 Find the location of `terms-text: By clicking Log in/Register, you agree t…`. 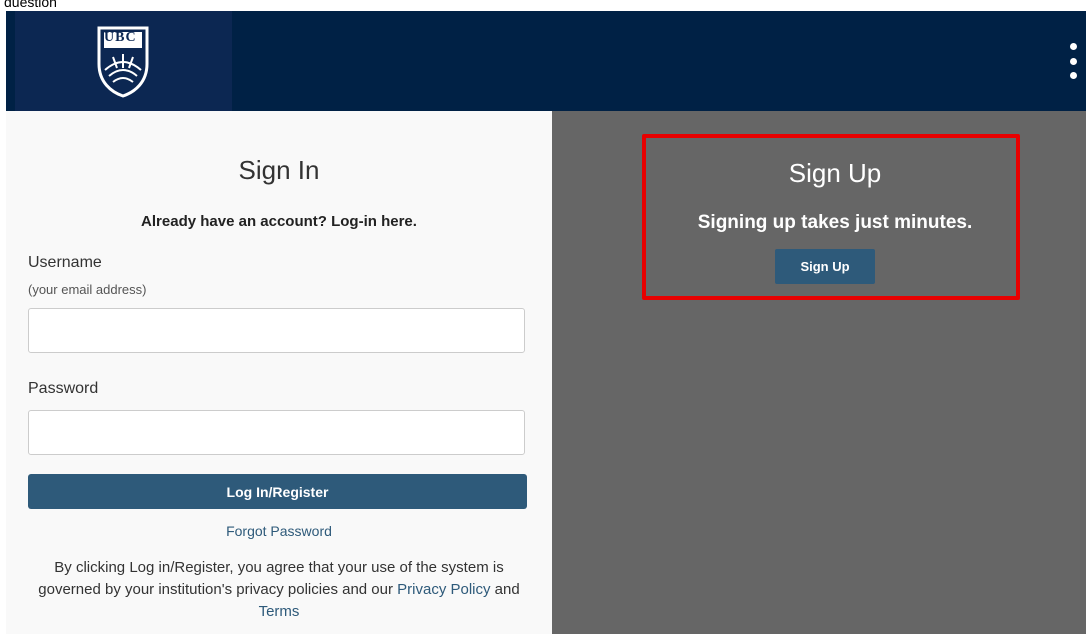

terms-text: By clicking Log in/Register, you agree t… is located at coordinates (279, 590).